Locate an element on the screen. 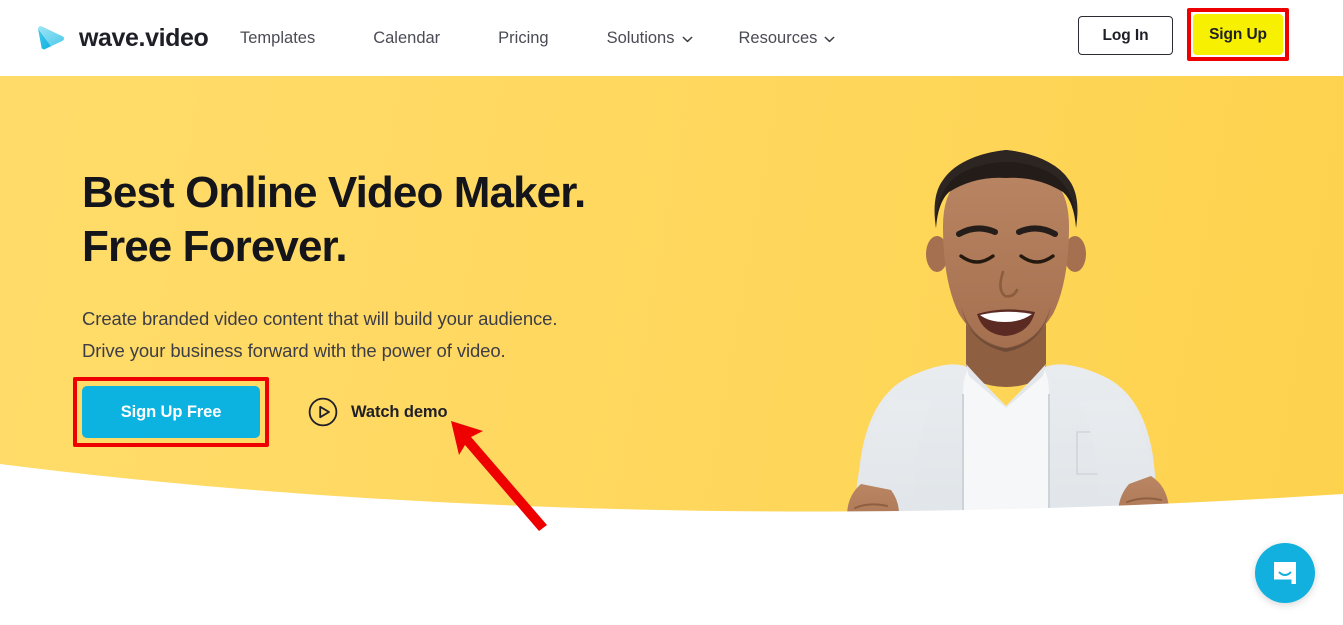 Image resolution: width=1343 pixels, height=625 pixels. chat-launcher-button is located at coordinates (1285, 573).